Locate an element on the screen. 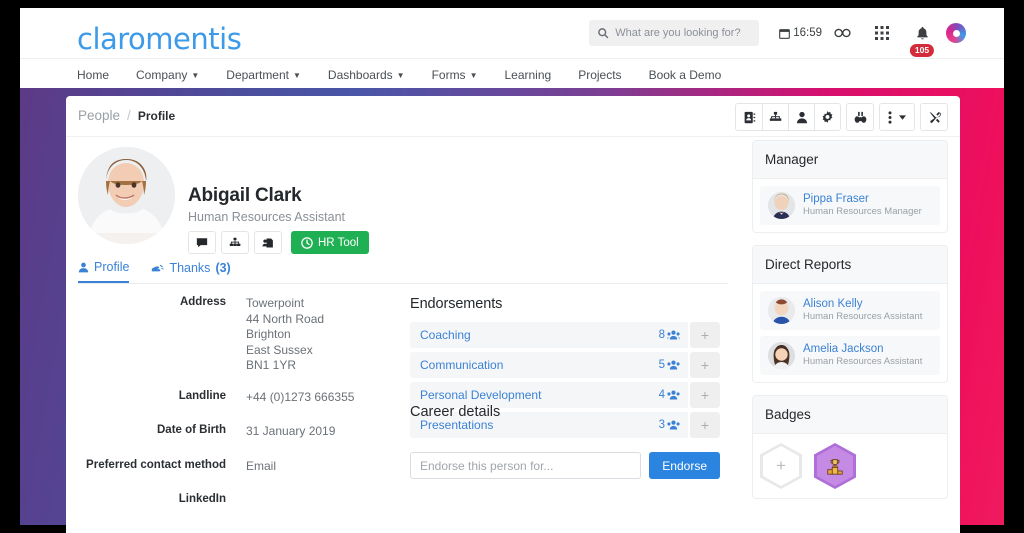 This screenshot has width=1024, height=533. list-item: Pippa Fraser Human Resources Manager is located at coordinates (850, 205).